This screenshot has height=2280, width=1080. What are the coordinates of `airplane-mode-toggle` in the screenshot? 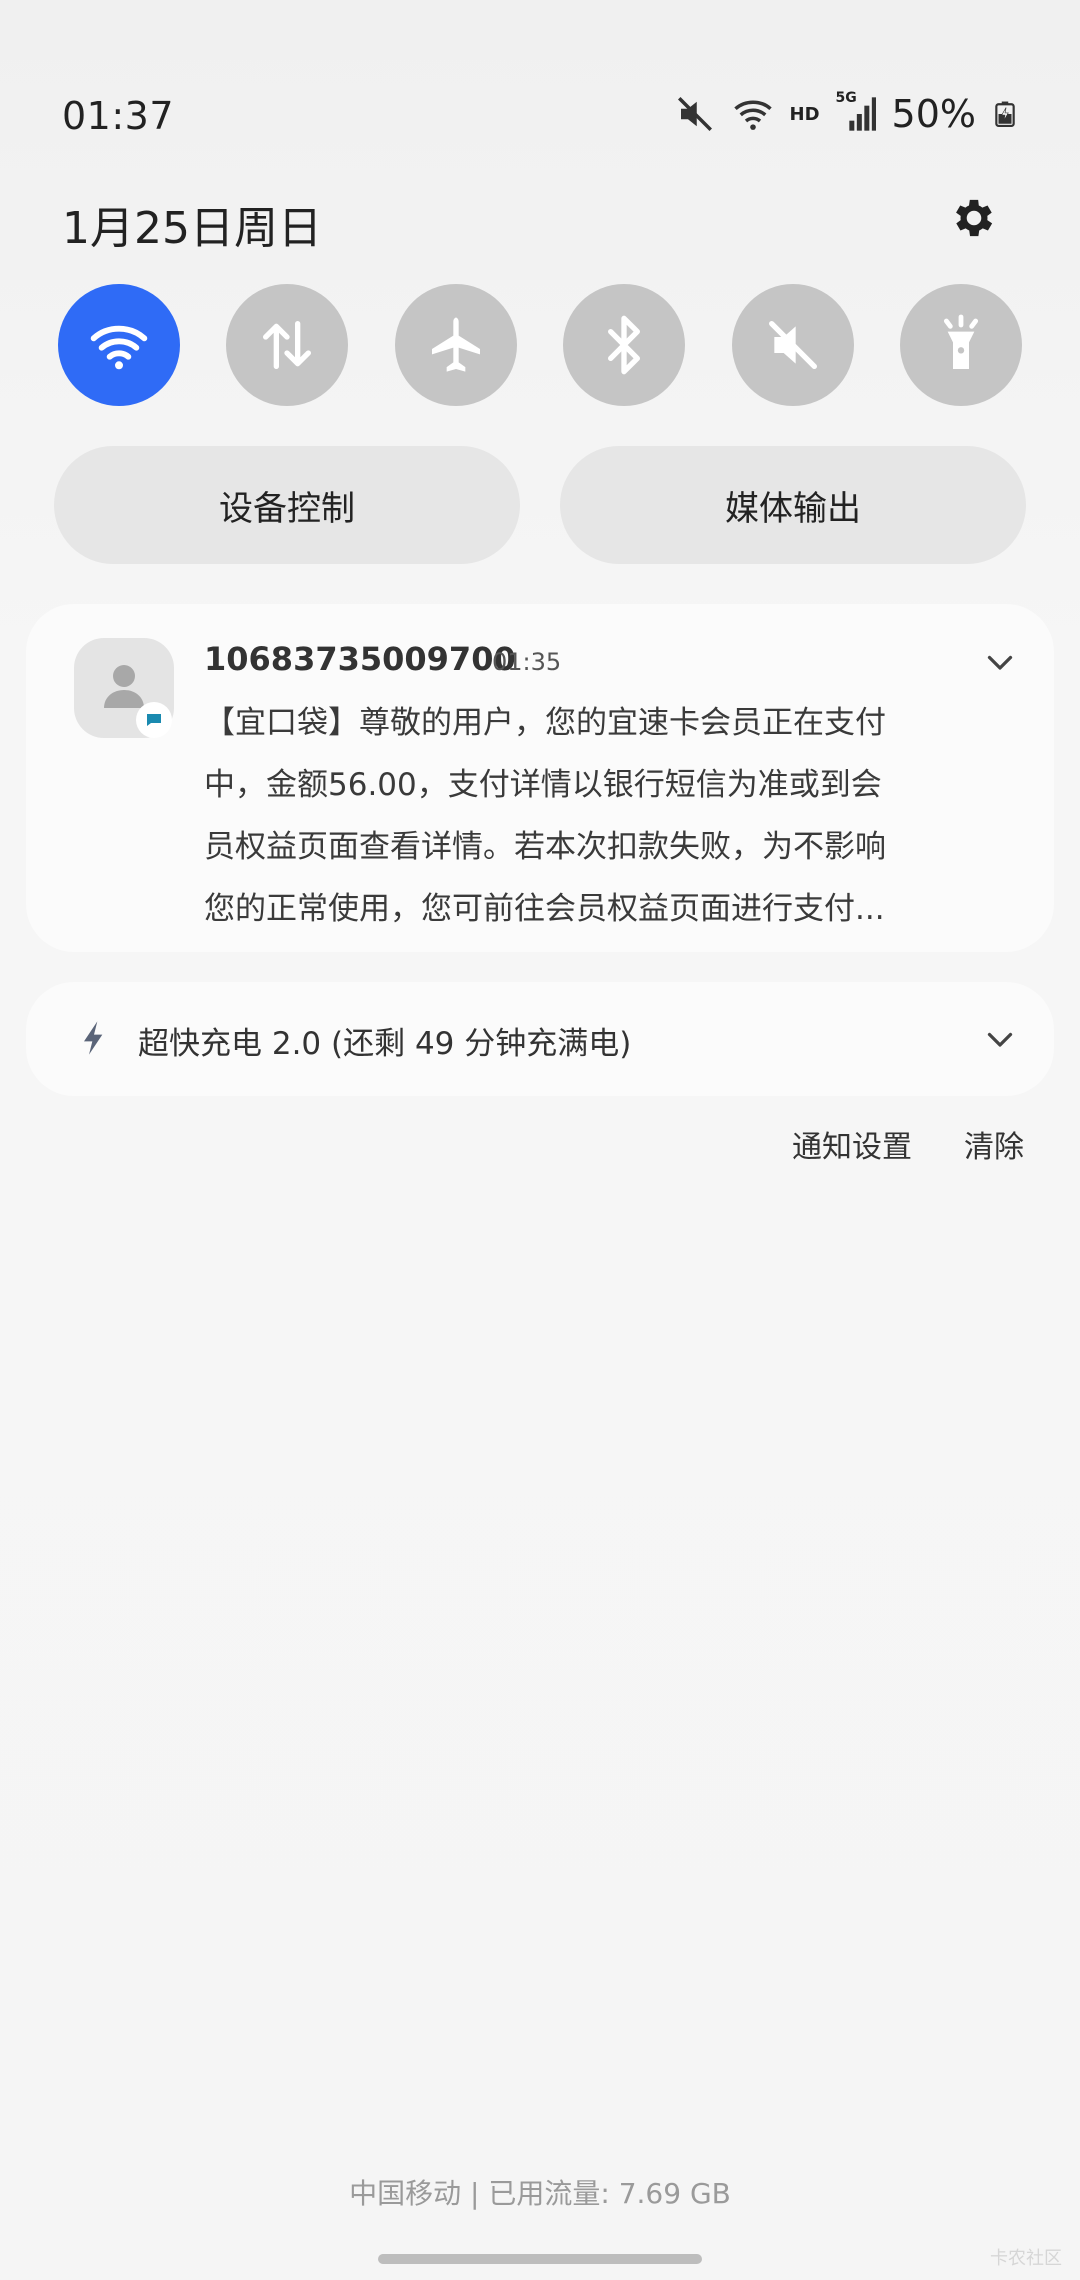 It's located at (455, 345).